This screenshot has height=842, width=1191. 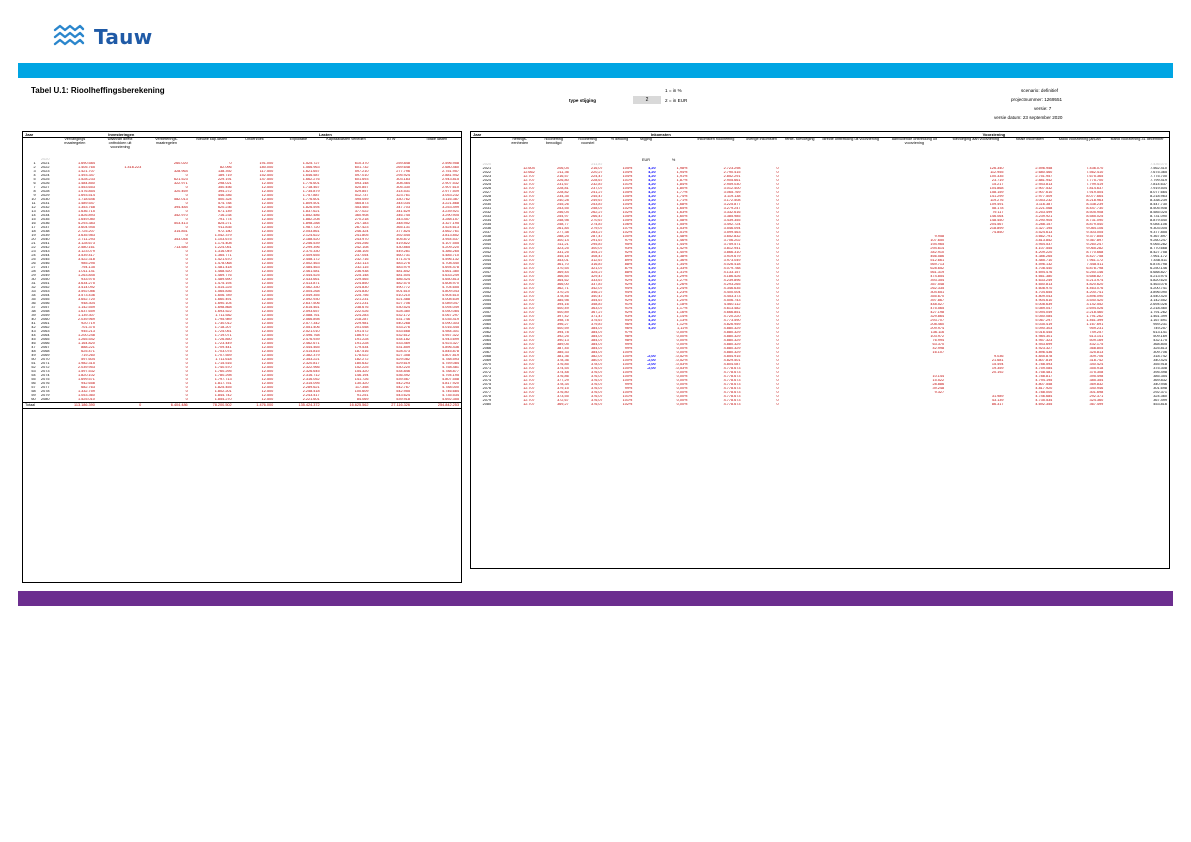 I want to click on left-col-header: Onderzoek, so click(x=254, y=139).